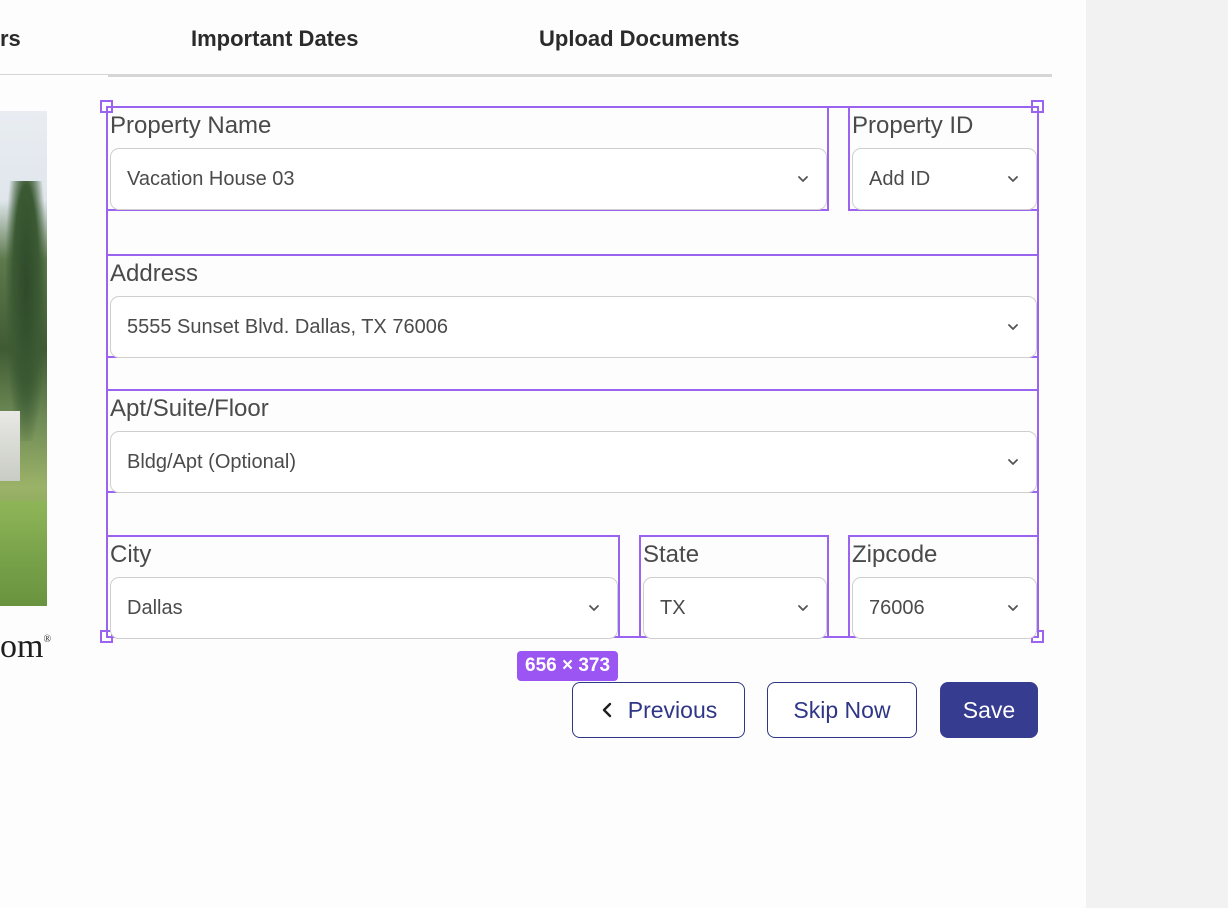  Describe the element at coordinates (287, 326) in the screenshot. I see `address-value: 5555 Sunset Blvd. Dallas, TX 76006` at that location.